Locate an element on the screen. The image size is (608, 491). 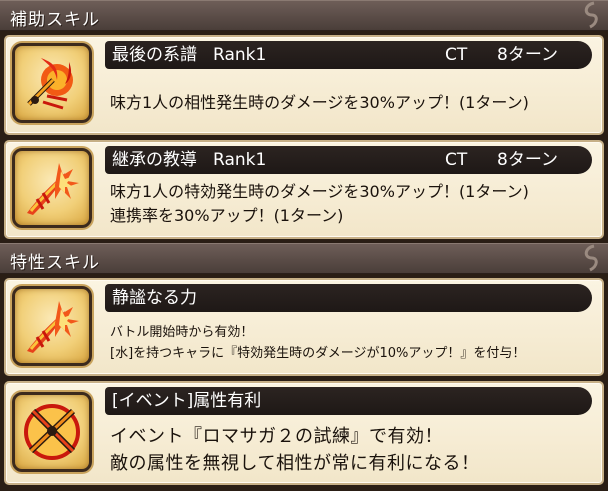
skill-description-line: [水]を持つキャラに『特効発生時のダメージが10%アップ！』を付与！ is located at coordinates (318, 353).